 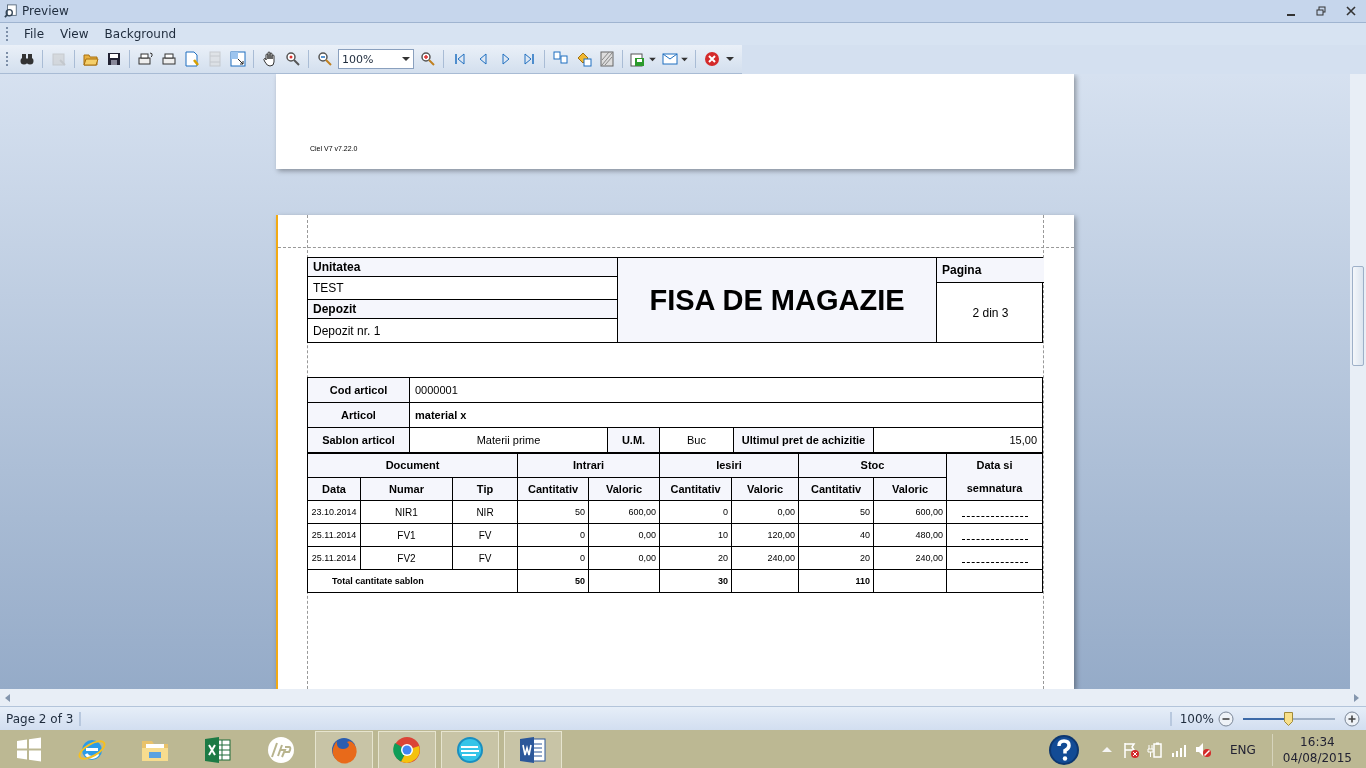 What do you see at coordinates (634, 440) in the screenshot?
I see `field-label: U.M.` at bounding box center [634, 440].